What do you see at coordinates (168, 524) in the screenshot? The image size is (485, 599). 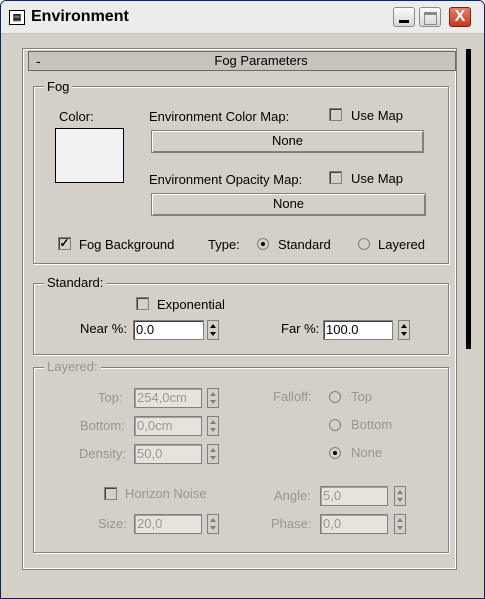 I see `horizon-size-input: 20,0` at bounding box center [168, 524].